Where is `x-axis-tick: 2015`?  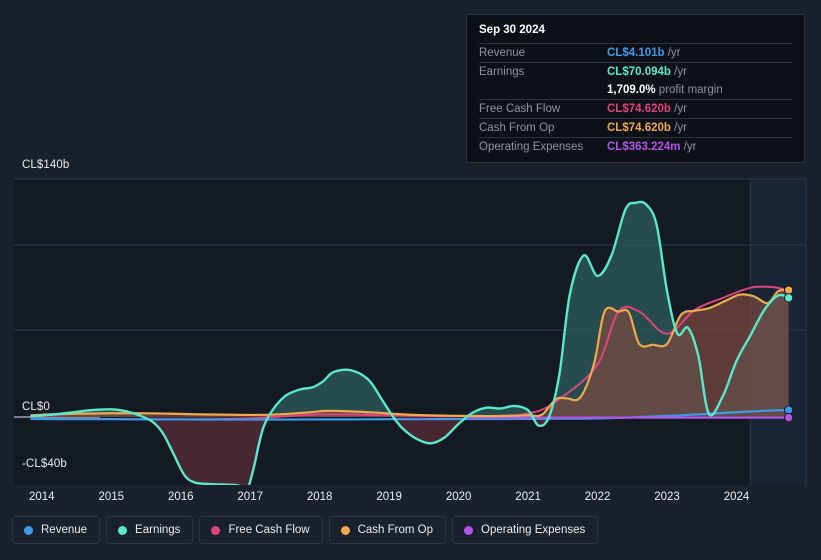
x-axis-tick: 2015 is located at coordinates (111, 497).